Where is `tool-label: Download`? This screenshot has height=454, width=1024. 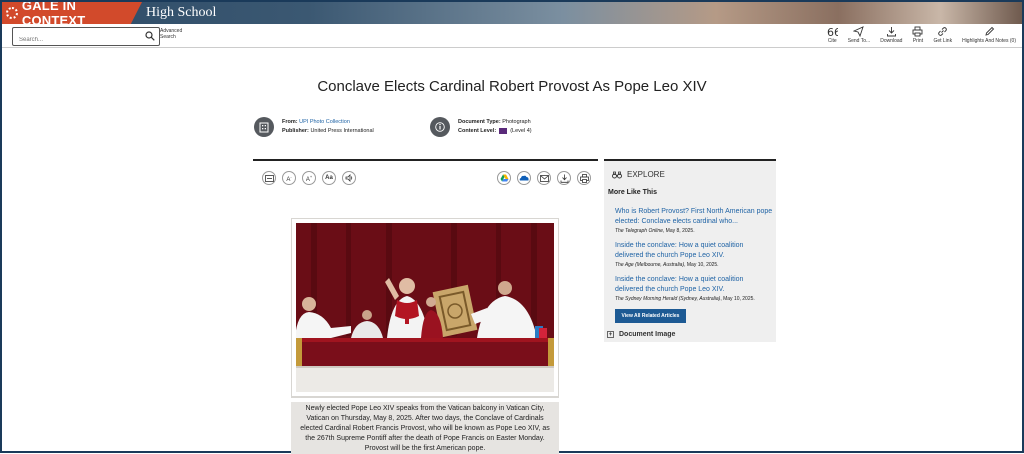 tool-label: Download is located at coordinates (891, 41).